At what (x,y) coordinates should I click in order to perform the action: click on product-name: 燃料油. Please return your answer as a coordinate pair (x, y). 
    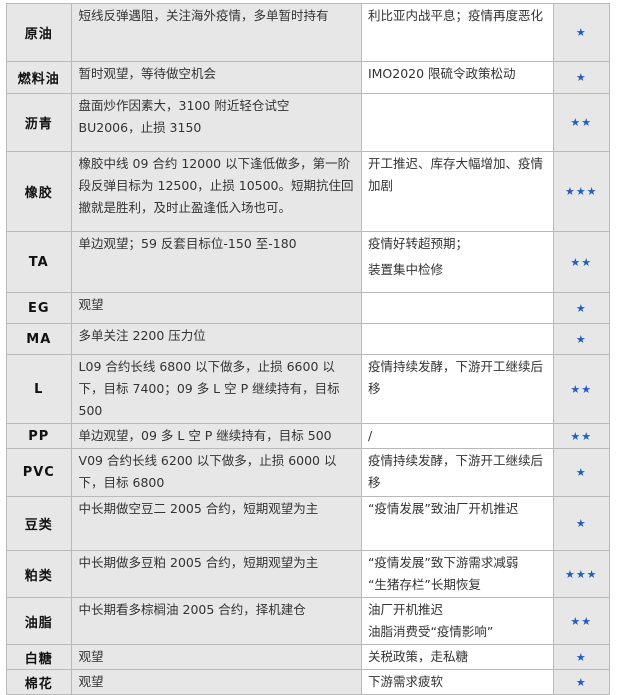
    Looking at the image, I should click on (39, 77).